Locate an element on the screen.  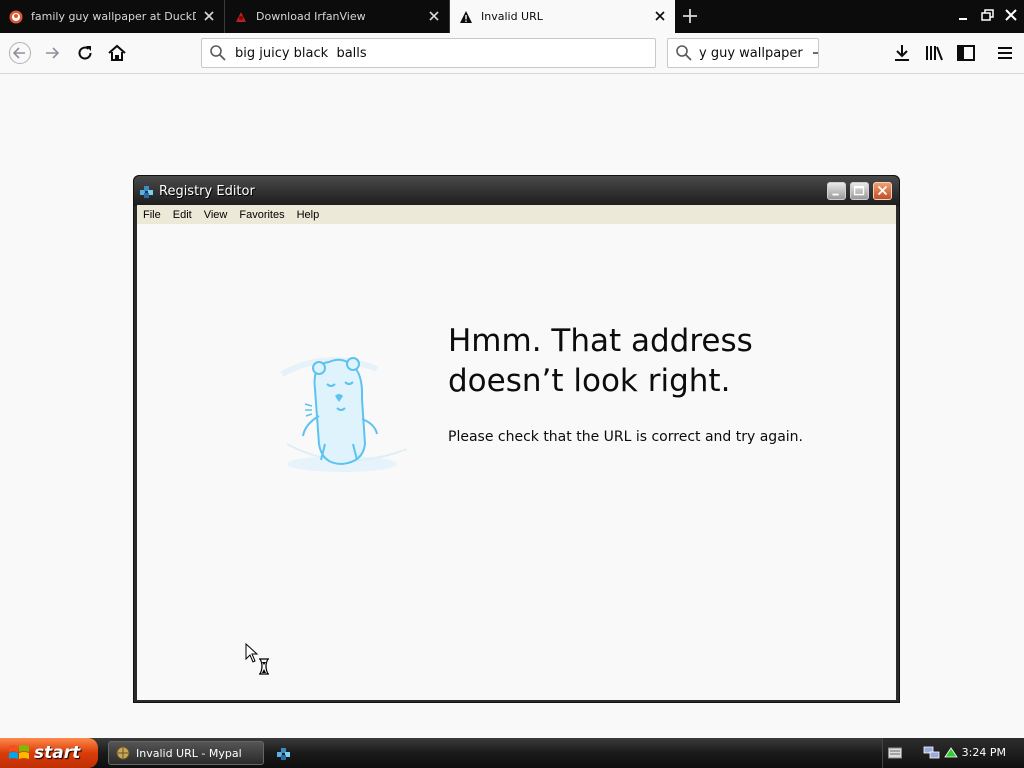
tab-title: family guy wallpaper at DuckDuckGo is located at coordinates (113, 16).